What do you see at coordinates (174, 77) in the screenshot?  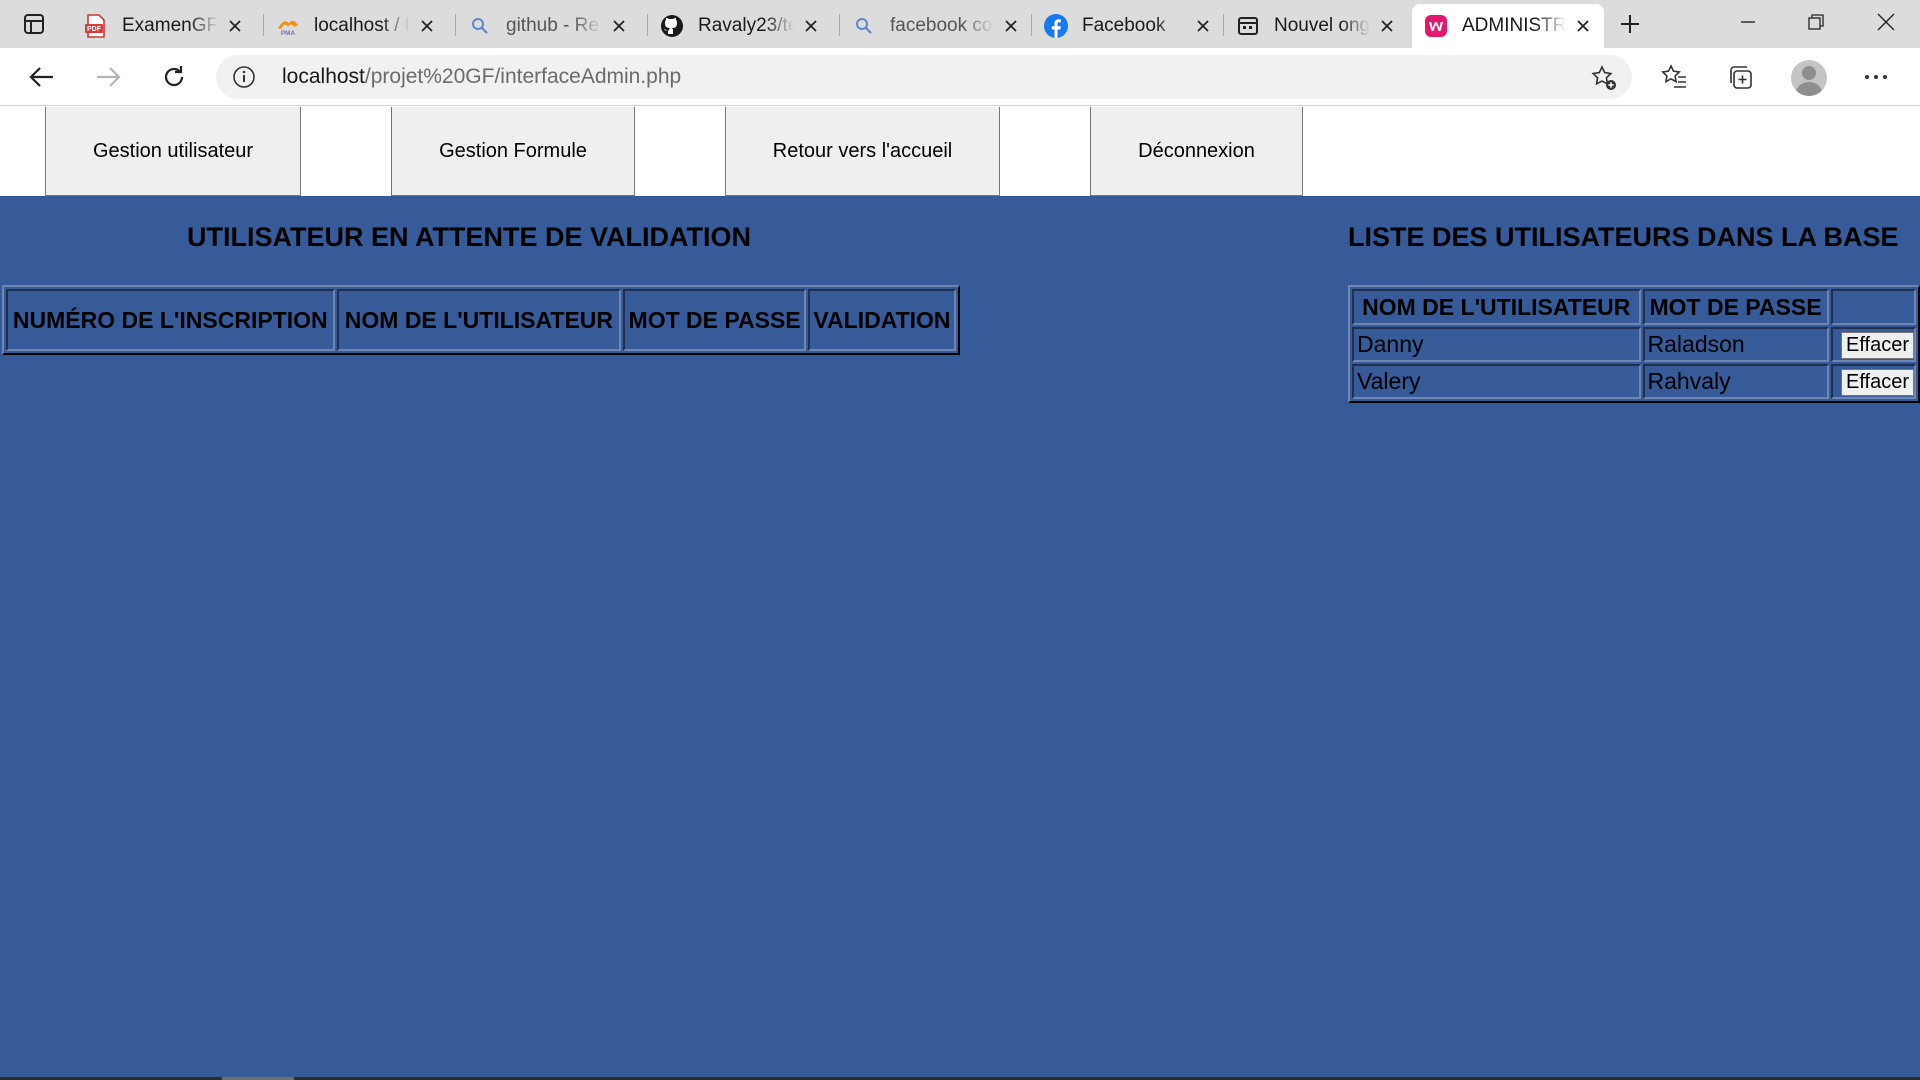 I see `refresh-icon` at bounding box center [174, 77].